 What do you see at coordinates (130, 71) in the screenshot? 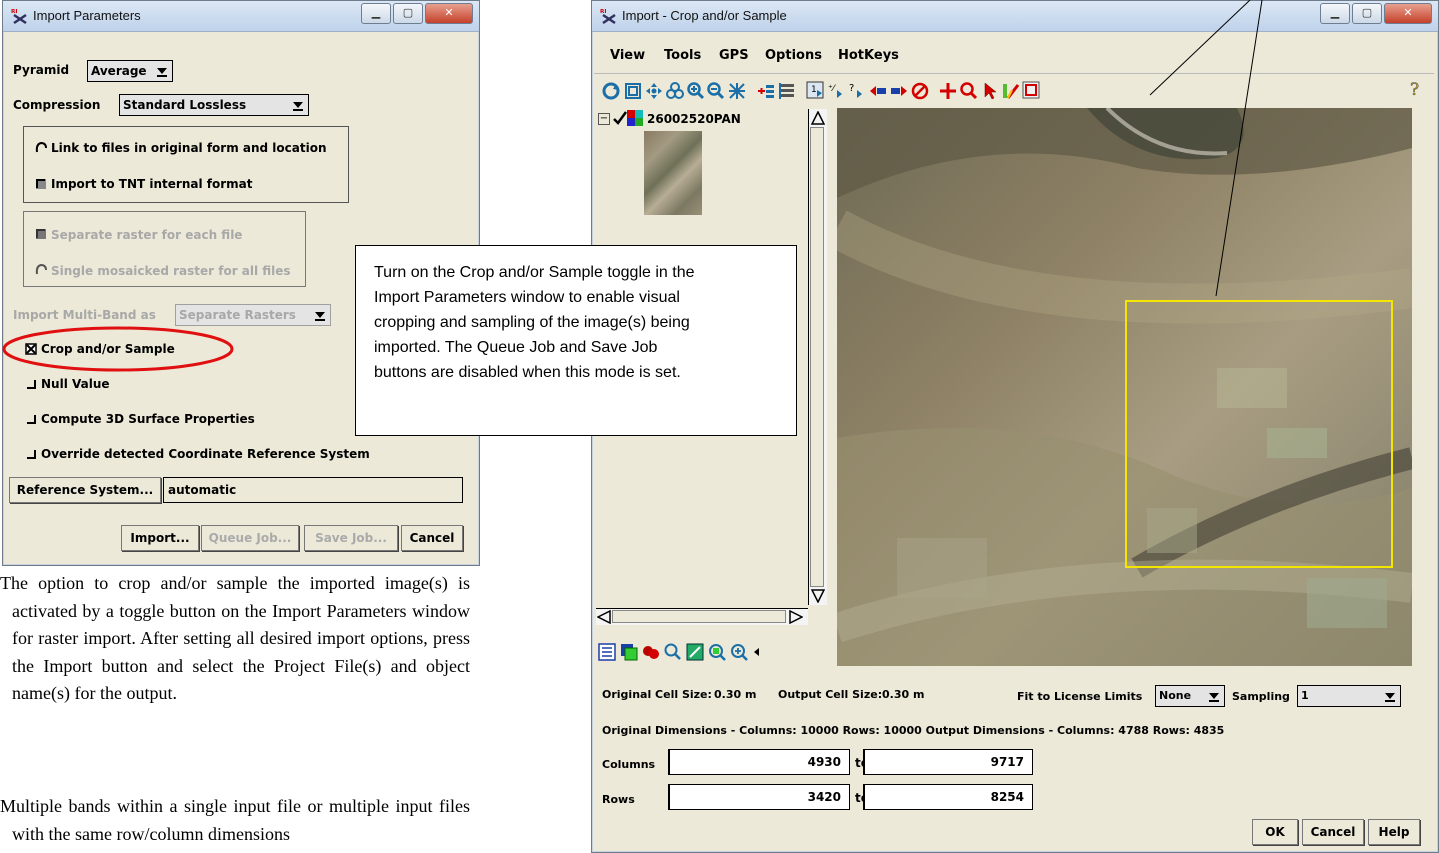
I see `pyramid-select: Average` at bounding box center [130, 71].